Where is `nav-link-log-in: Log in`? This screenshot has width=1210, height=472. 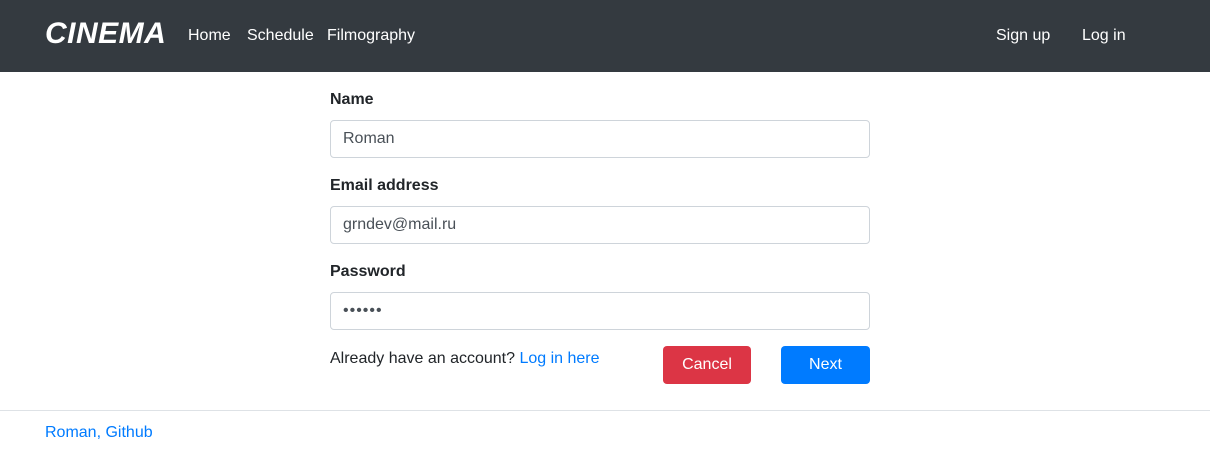
nav-link-log-in: Log in is located at coordinates (1104, 36).